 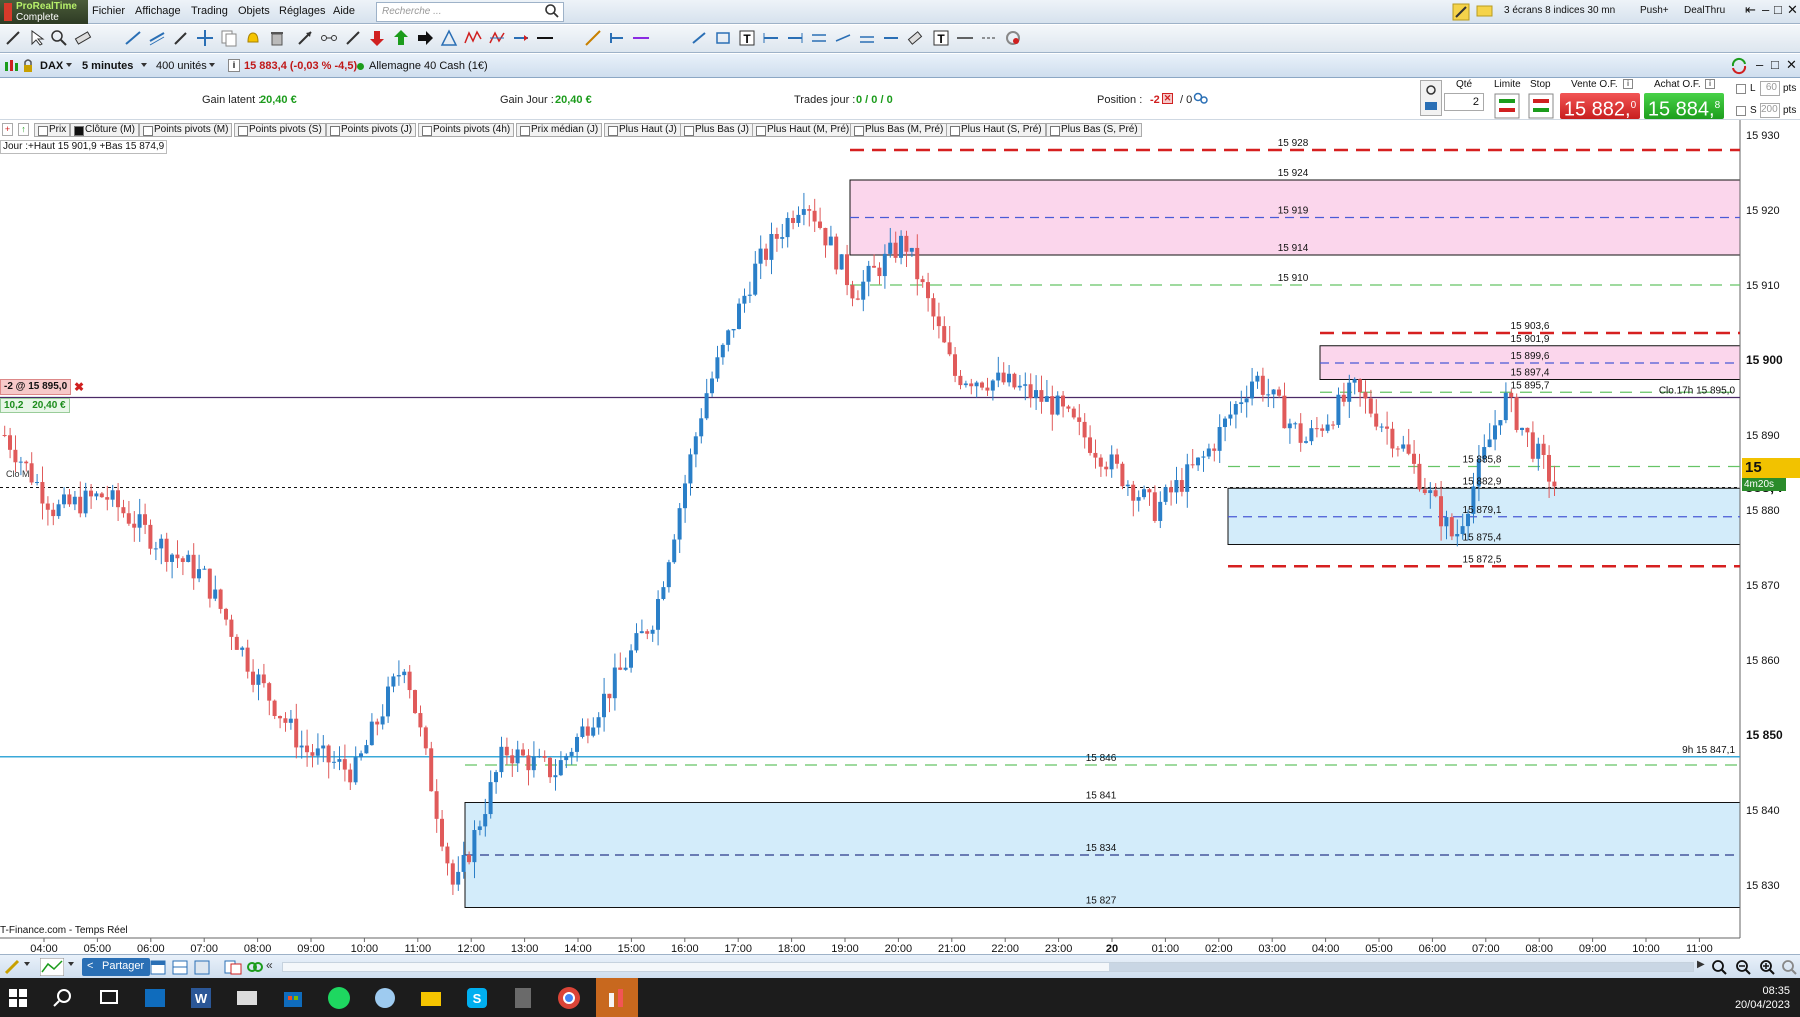 I want to click on indicator-chart-icon, so click(x=52, y=967).